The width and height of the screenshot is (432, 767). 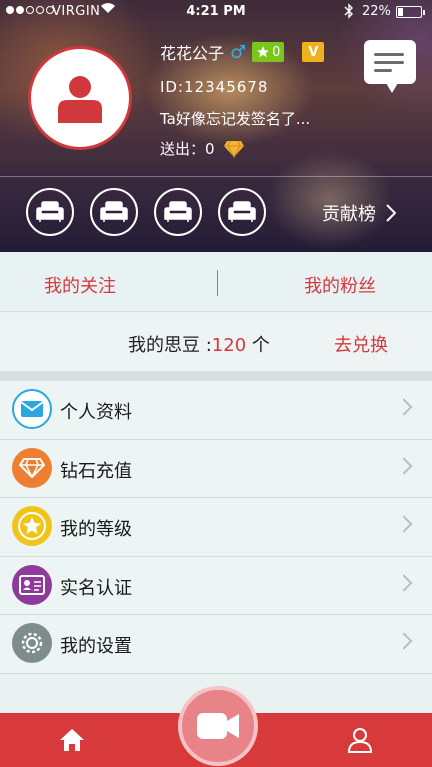 I want to click on menu-label: 我的等级, so click(x=96, y=529).